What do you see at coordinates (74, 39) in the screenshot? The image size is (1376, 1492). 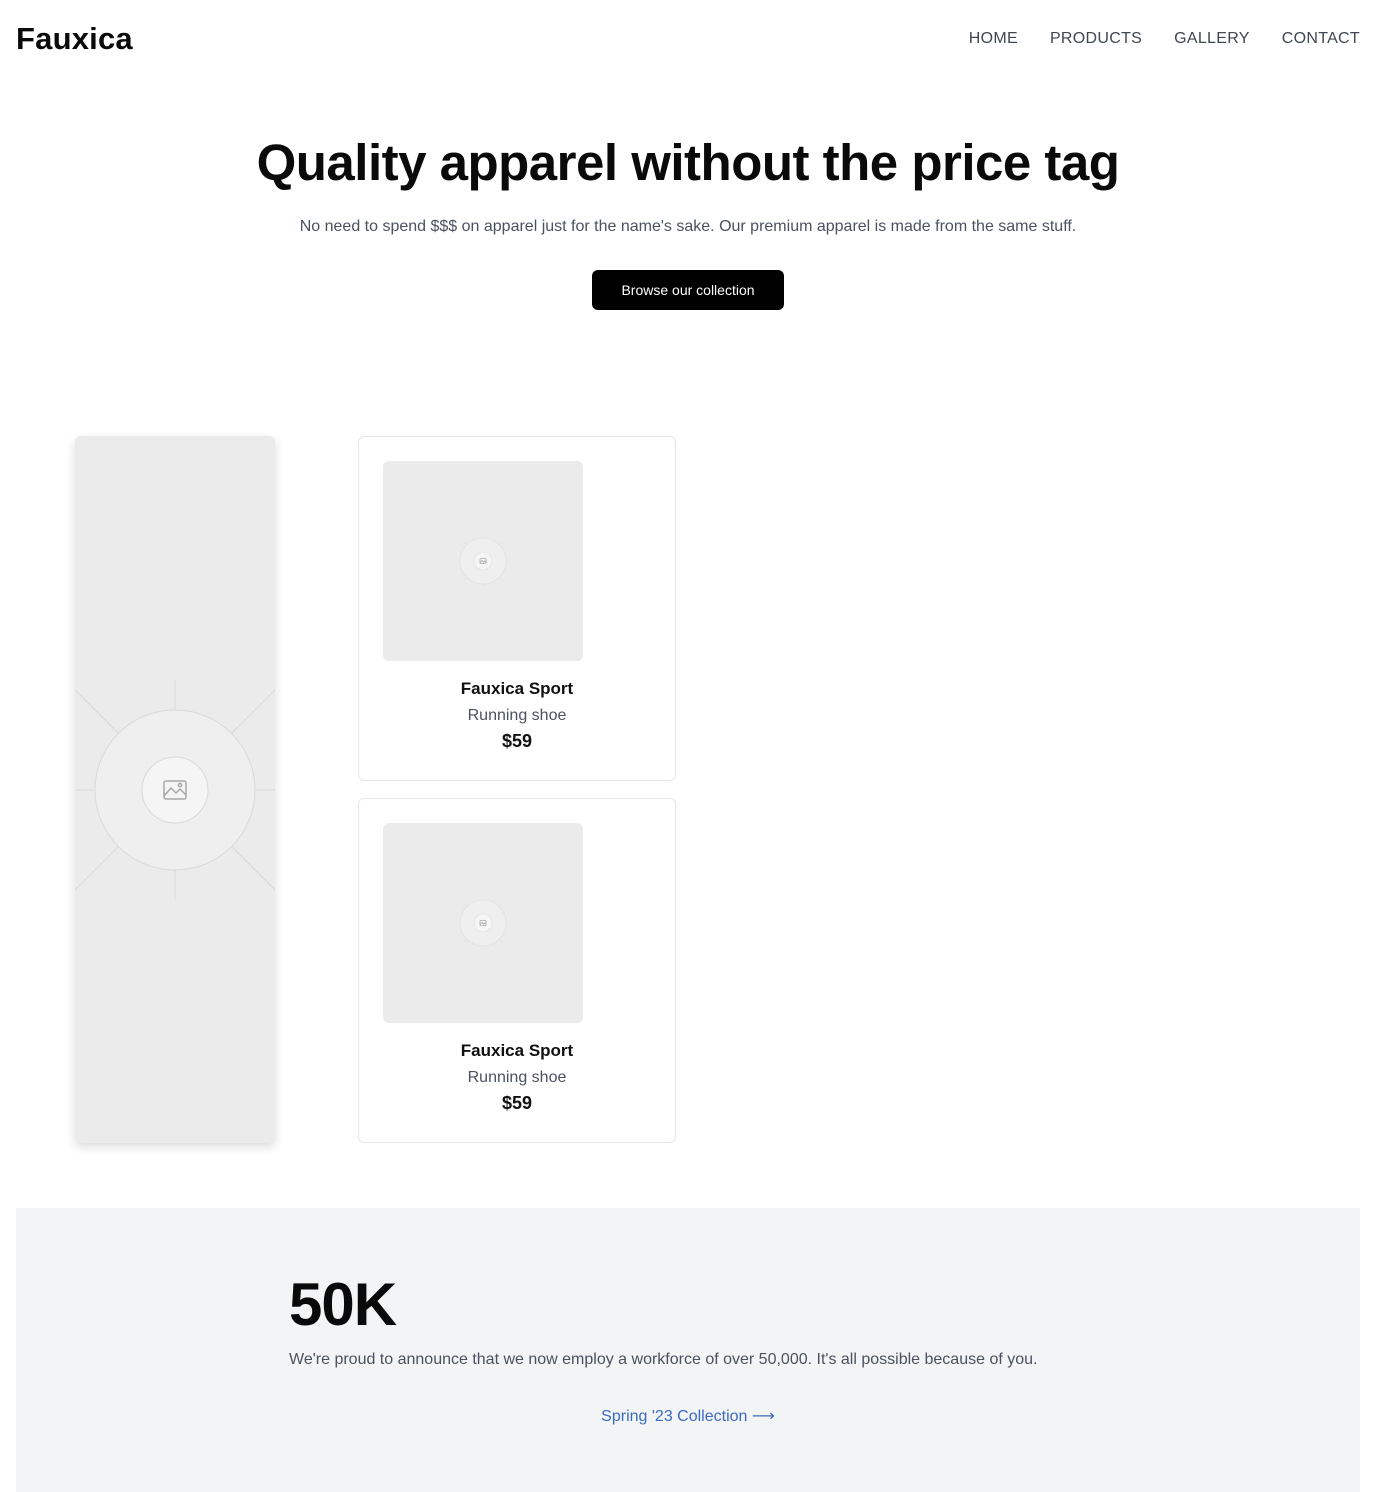 I see `logo: Fauxica` at bounding box center [74, 39].